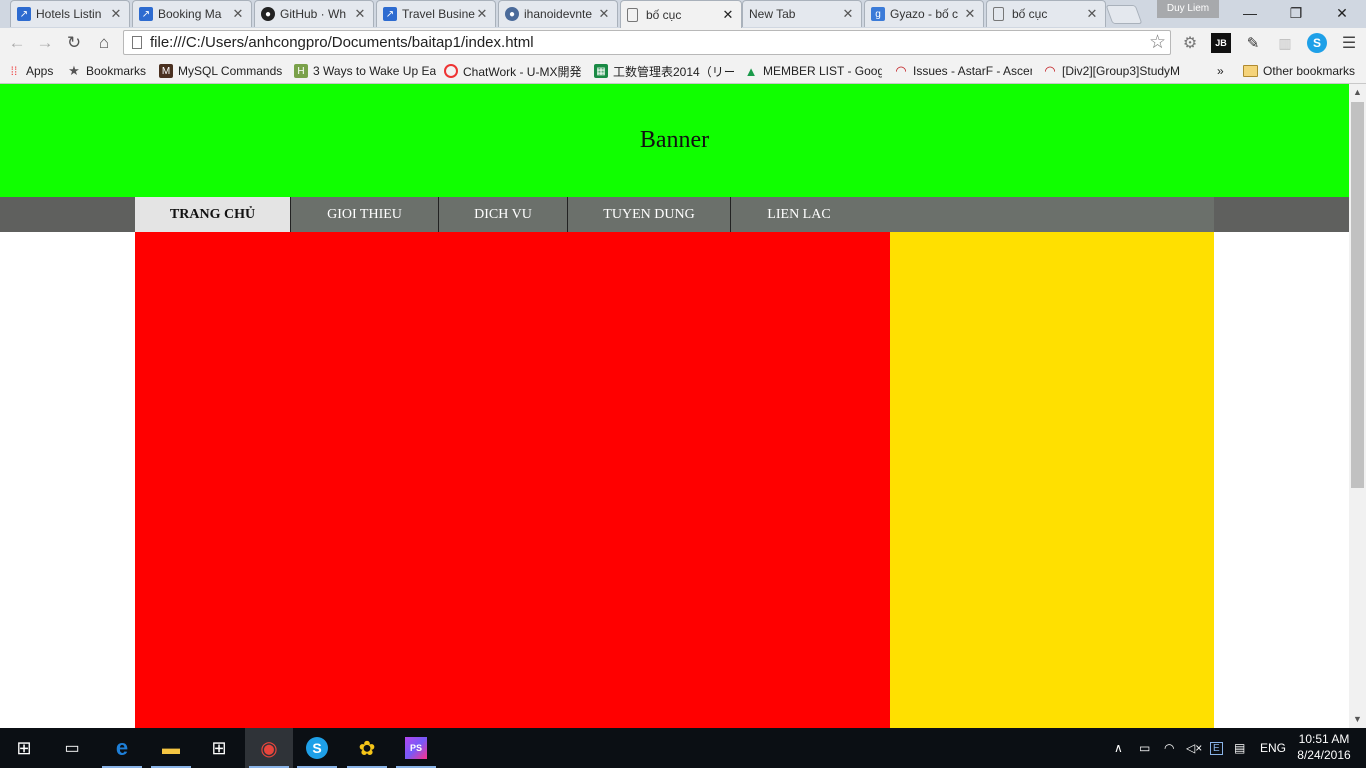  I want to click on volume-muted-icon: ◁×, so click(1196, 748).